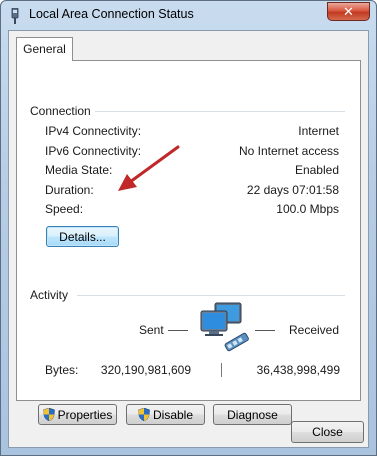 The width and height of the screenshot is (377, 456). Describe the element at coordinates (217, 111) in the screenshot. I see `connection-divider` at that location.